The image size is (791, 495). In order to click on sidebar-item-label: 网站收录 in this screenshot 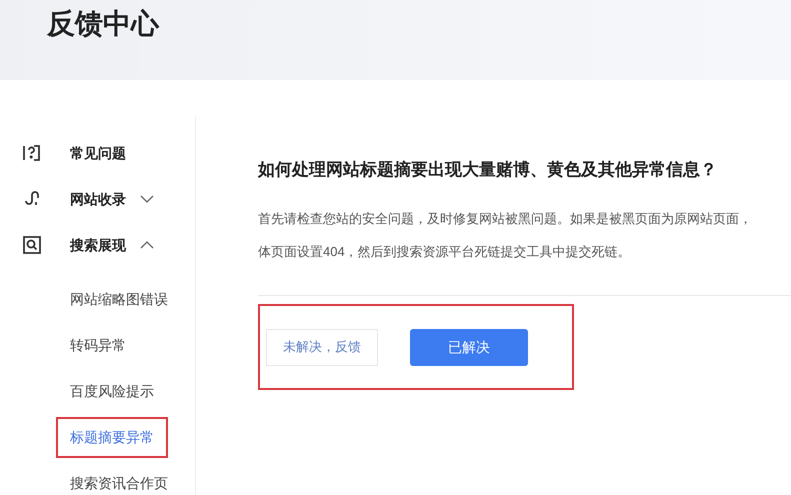, I will do `click(98, 199)`.